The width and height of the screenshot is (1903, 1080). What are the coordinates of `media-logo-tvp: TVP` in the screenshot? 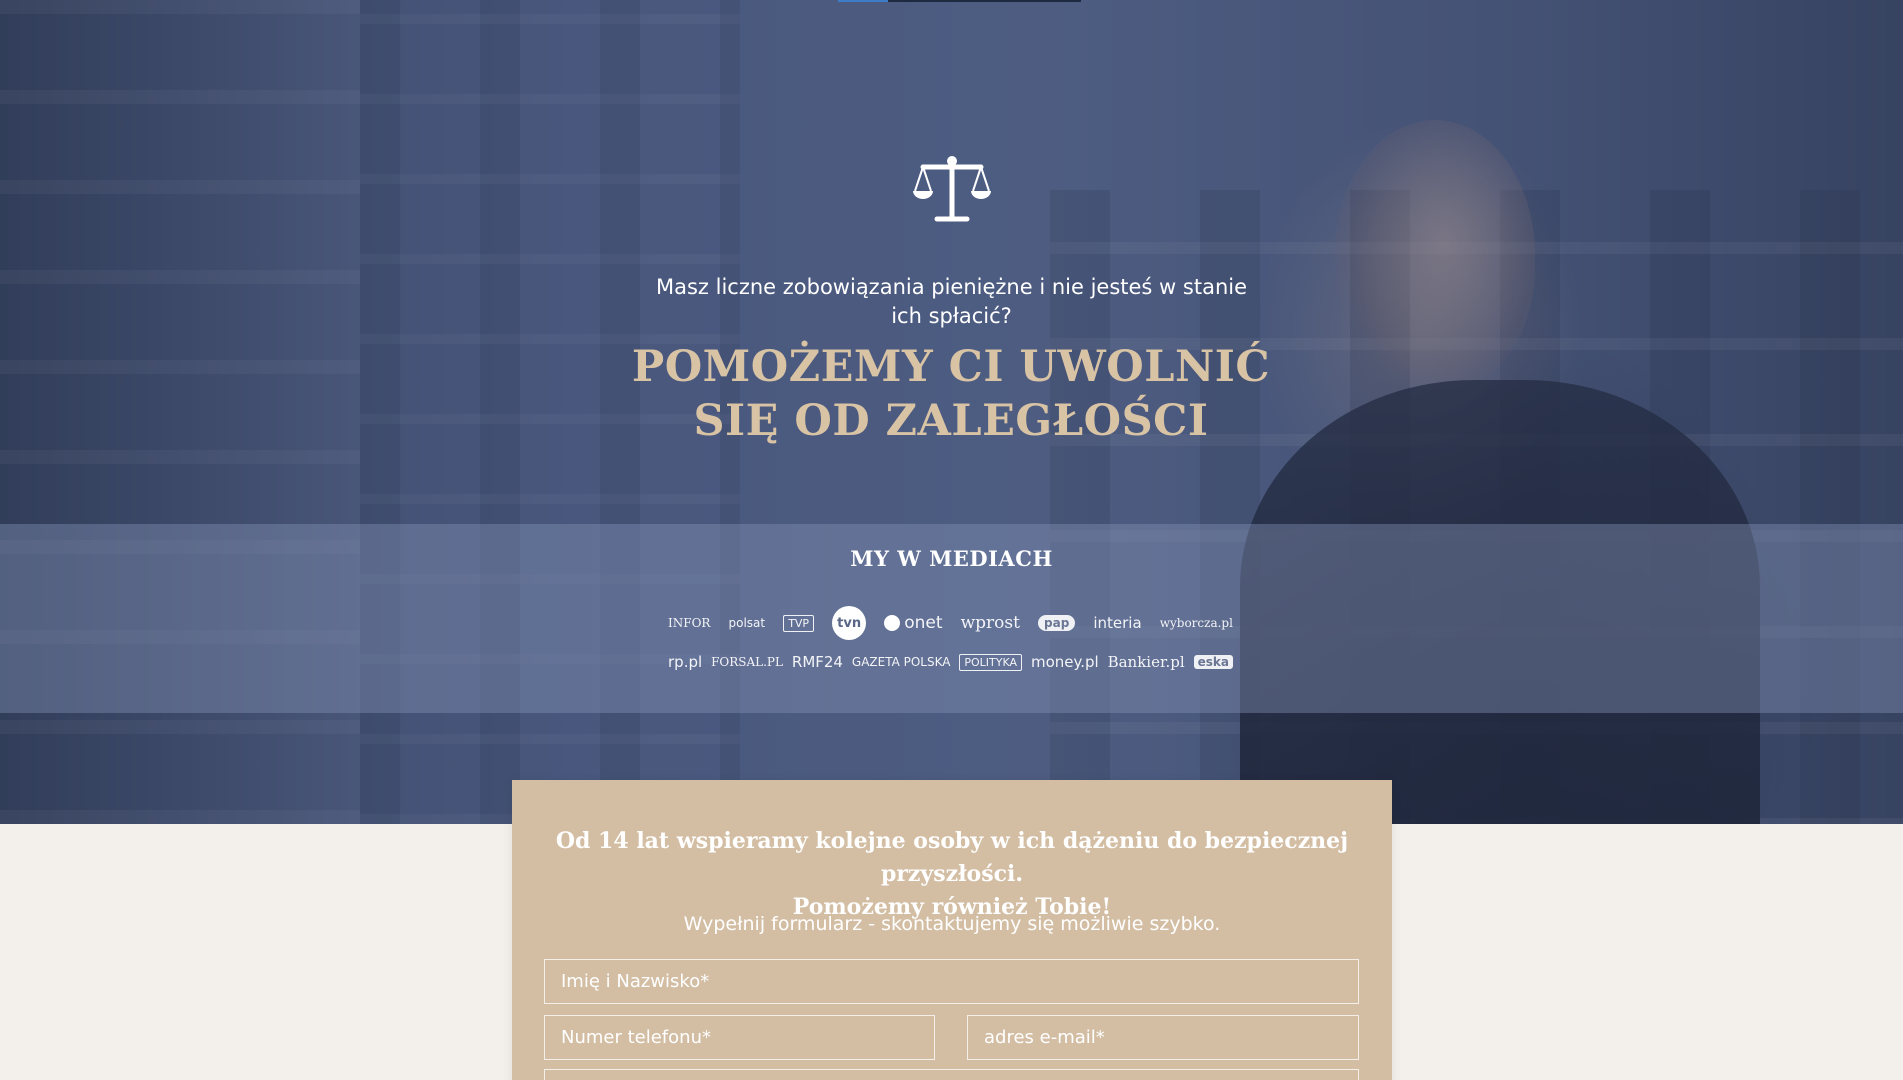 It's located at (799, 623).